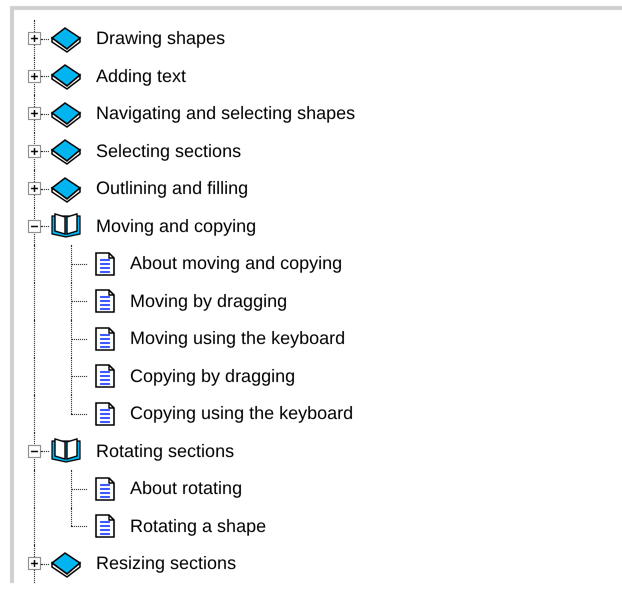 Image resolution: width=622 pixels, height=608 pixels. What do you see at coordinates (242, 413) in the screenshot?
I see `tree-item-label: Copying using the keyboard` at bounding box center [242, 413].